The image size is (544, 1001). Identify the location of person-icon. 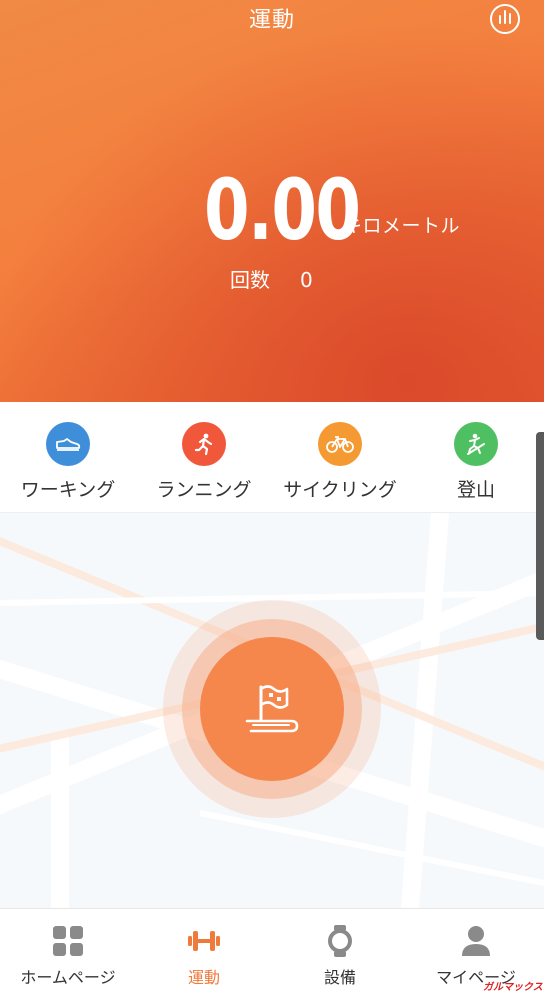
(476, 941).